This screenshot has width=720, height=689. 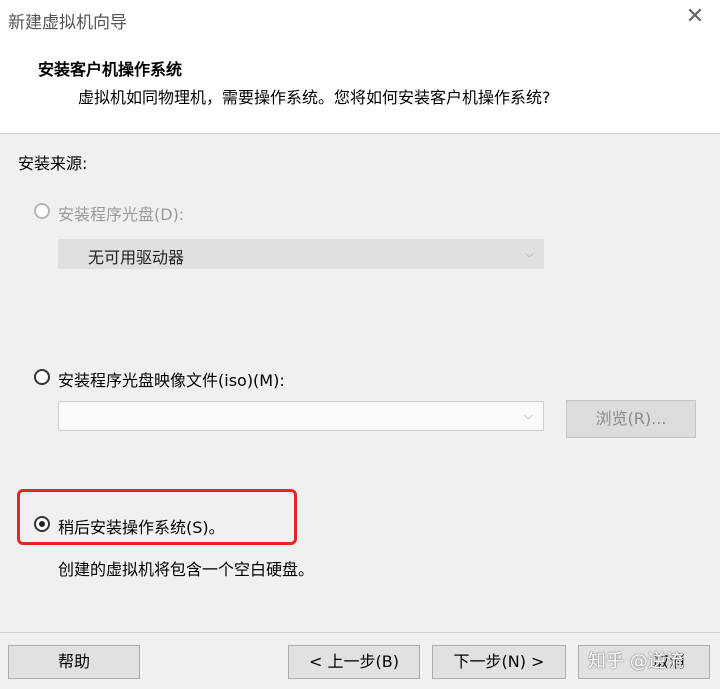 I want to click on disc-drive-dropdown: 无可用驱动器 ⌵, so click(x=301, y=254).